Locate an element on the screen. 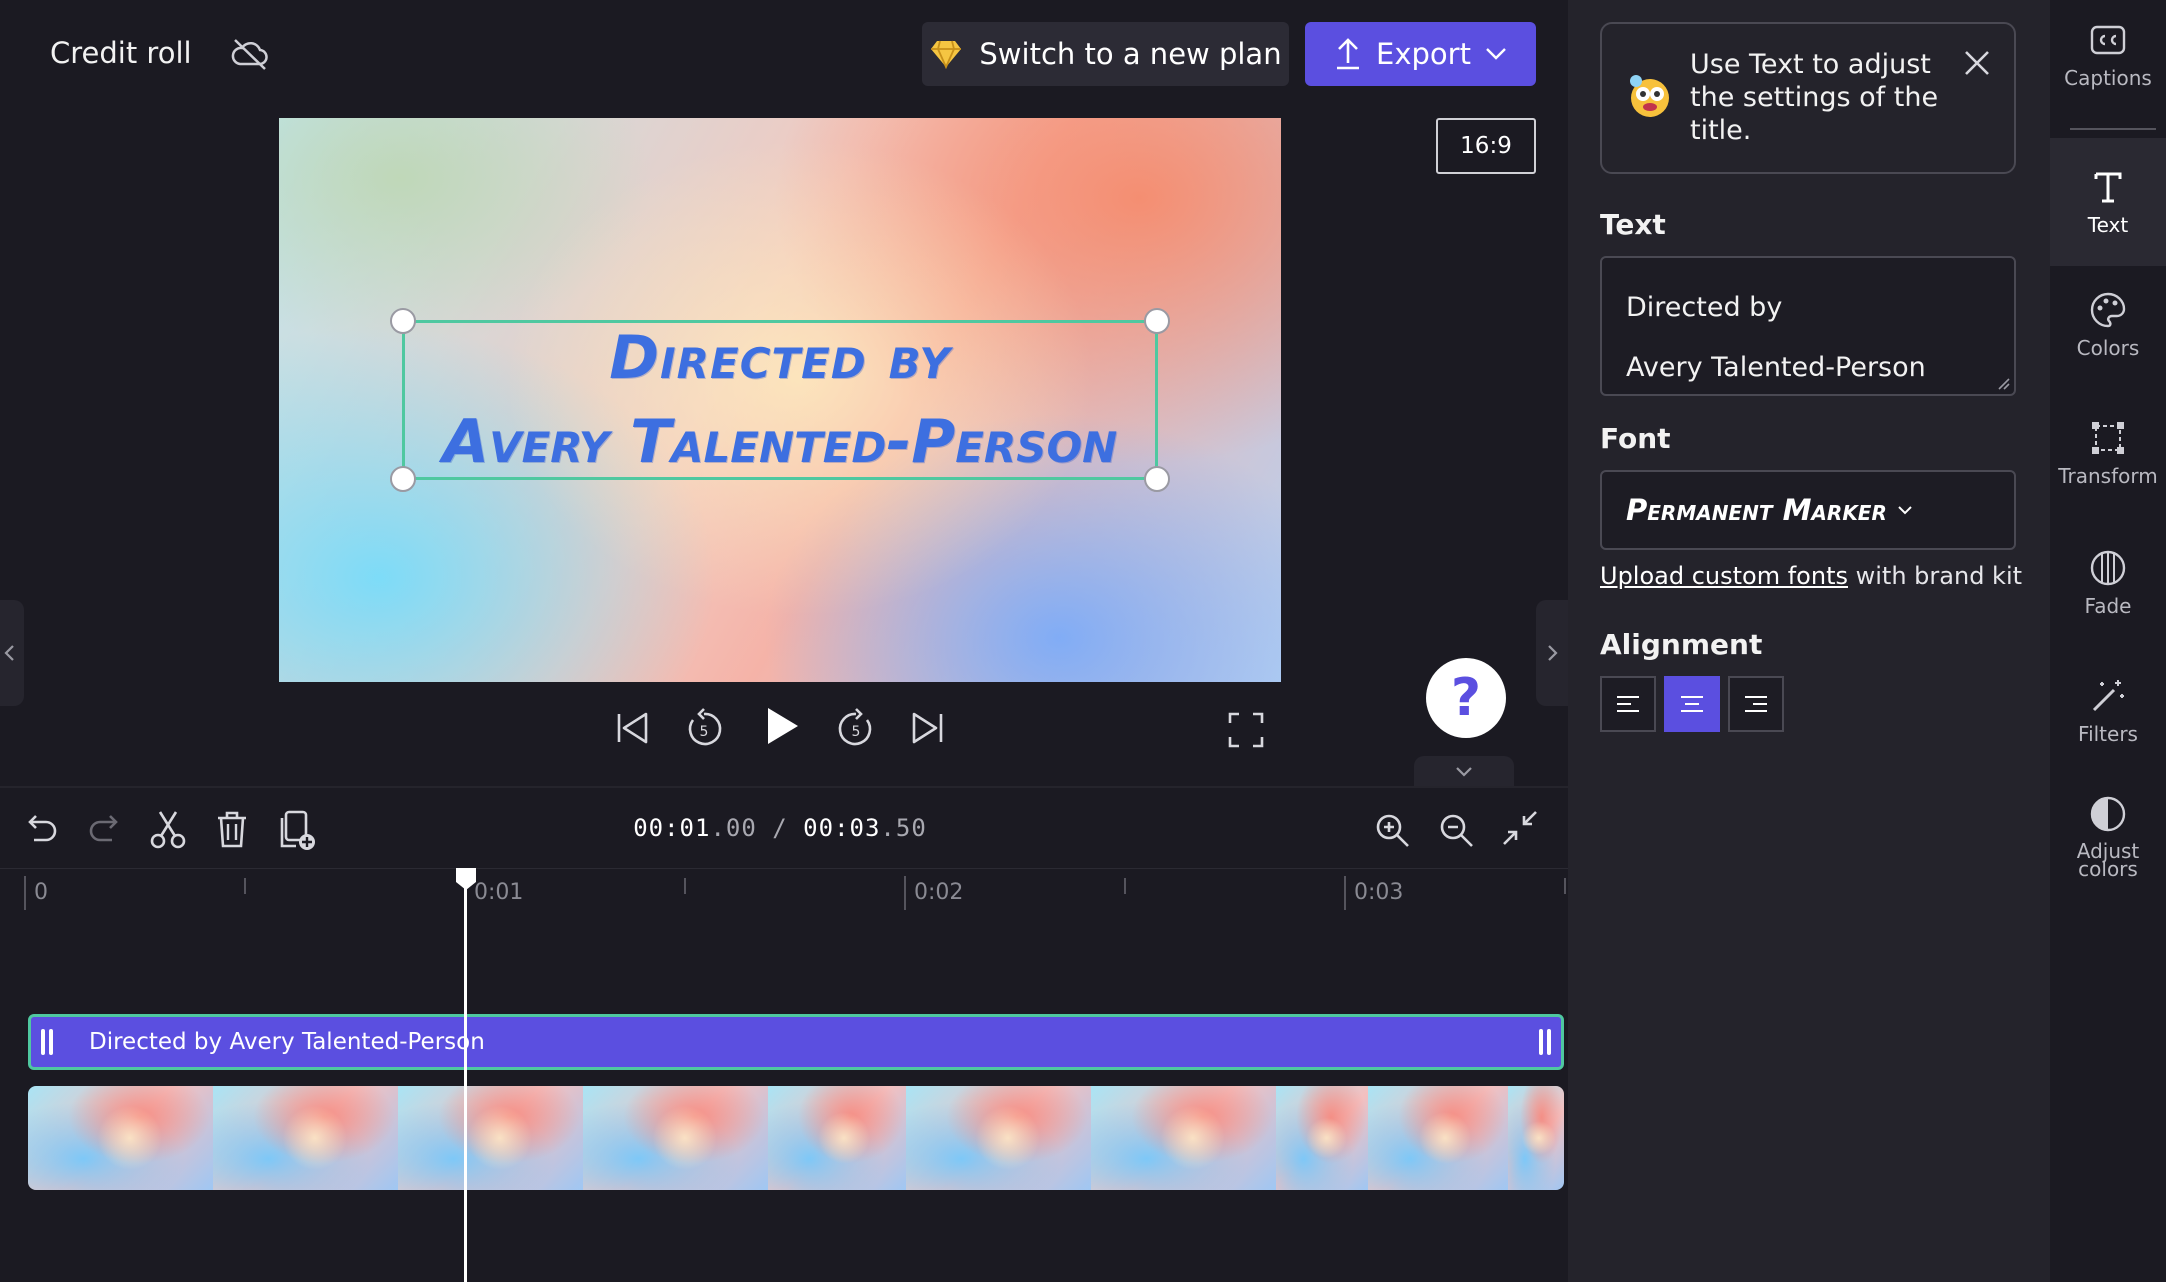 The image size is (2166, 1282). playhead is located at coordinates (465, 1076).